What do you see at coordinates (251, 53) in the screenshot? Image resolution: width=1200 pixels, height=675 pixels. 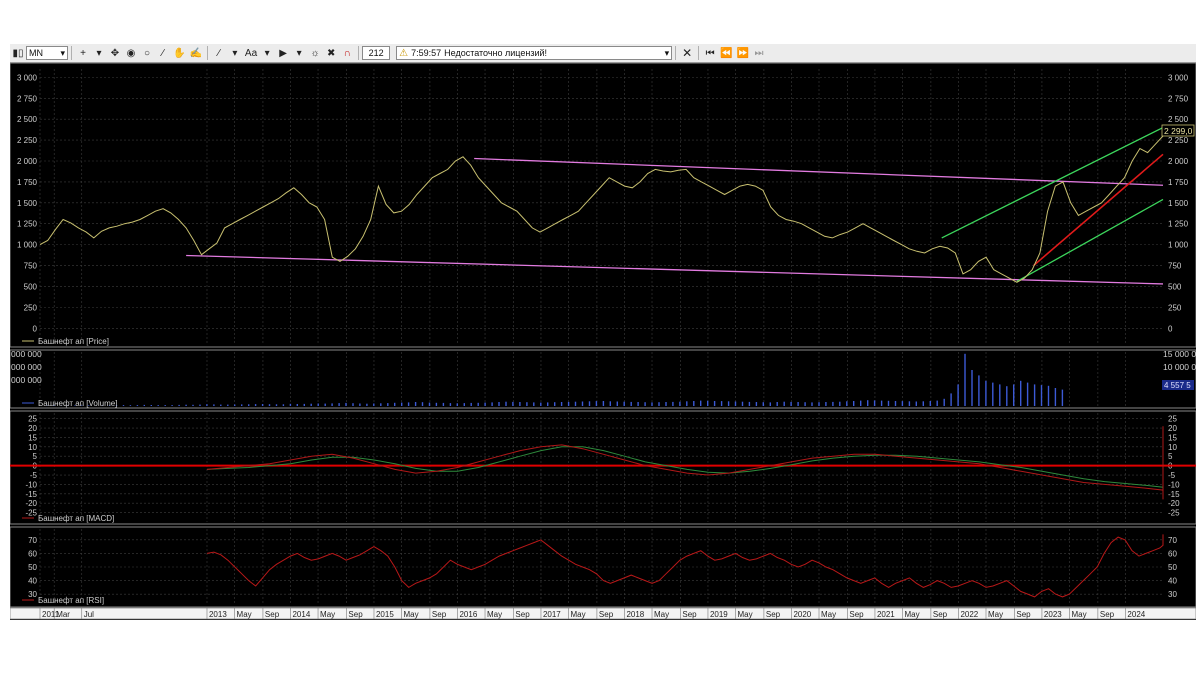 I see `text-tool-icon: Aa` at bounding box center [251, 53].